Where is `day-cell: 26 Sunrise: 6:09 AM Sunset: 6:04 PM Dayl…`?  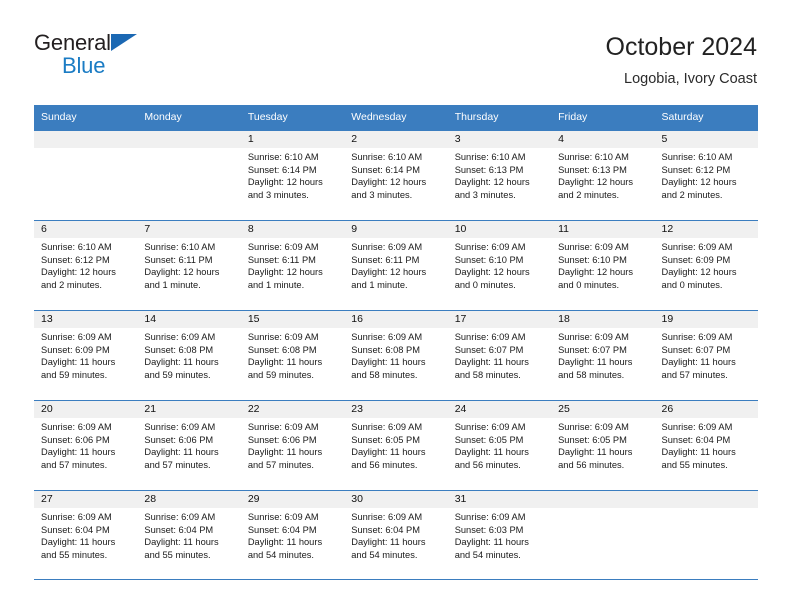
day-cell: 26 Sunrise: 6:09 AM Sunset: 6:04 PM Dayl… is located at coordinates (706, 445).